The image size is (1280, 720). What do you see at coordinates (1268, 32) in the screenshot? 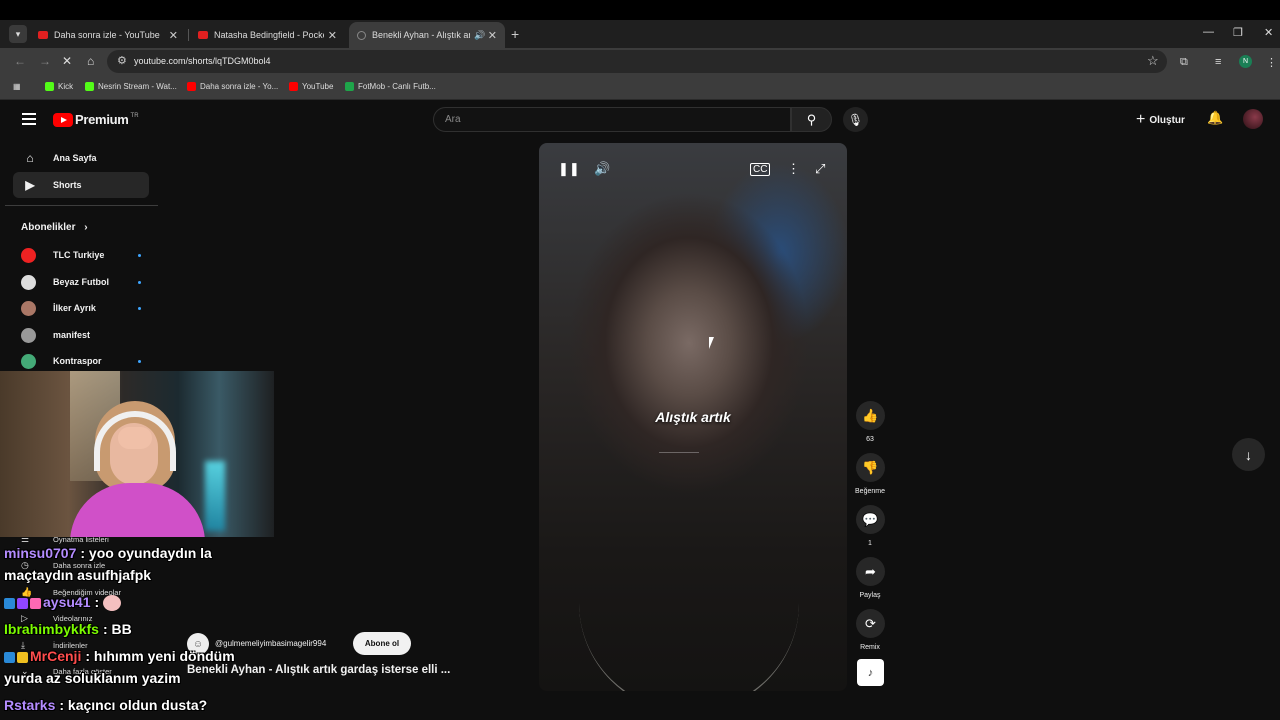
I see `close-window-button: ✕` at bounding box center [1268, 32].